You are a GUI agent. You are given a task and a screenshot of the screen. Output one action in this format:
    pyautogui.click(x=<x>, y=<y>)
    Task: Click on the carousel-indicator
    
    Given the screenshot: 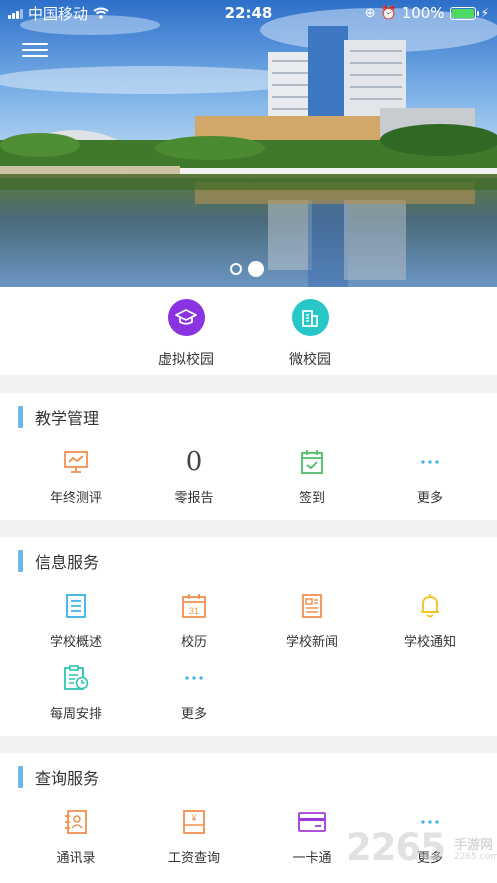 What is the action you would take?
    pyautogui.click(x=247, y=269)
    